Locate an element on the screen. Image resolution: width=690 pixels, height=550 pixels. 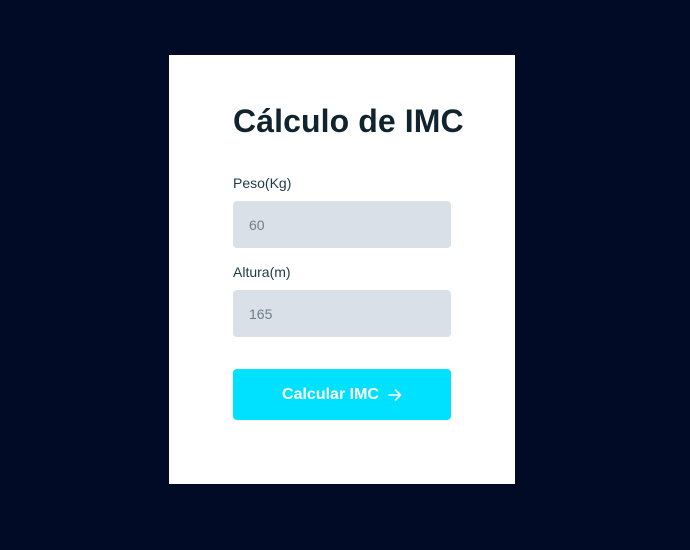
page-title: Cálculo de IMC is located at coordinates (348, 121).